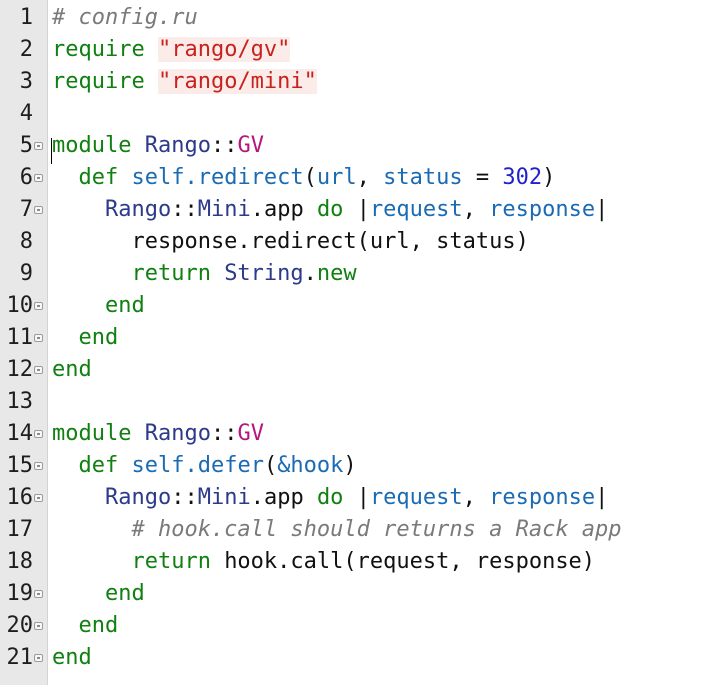  What do you see at coordinates (359, 114) in the screenshot?
I see `code-line: 4` at bounding box center [359, 114].